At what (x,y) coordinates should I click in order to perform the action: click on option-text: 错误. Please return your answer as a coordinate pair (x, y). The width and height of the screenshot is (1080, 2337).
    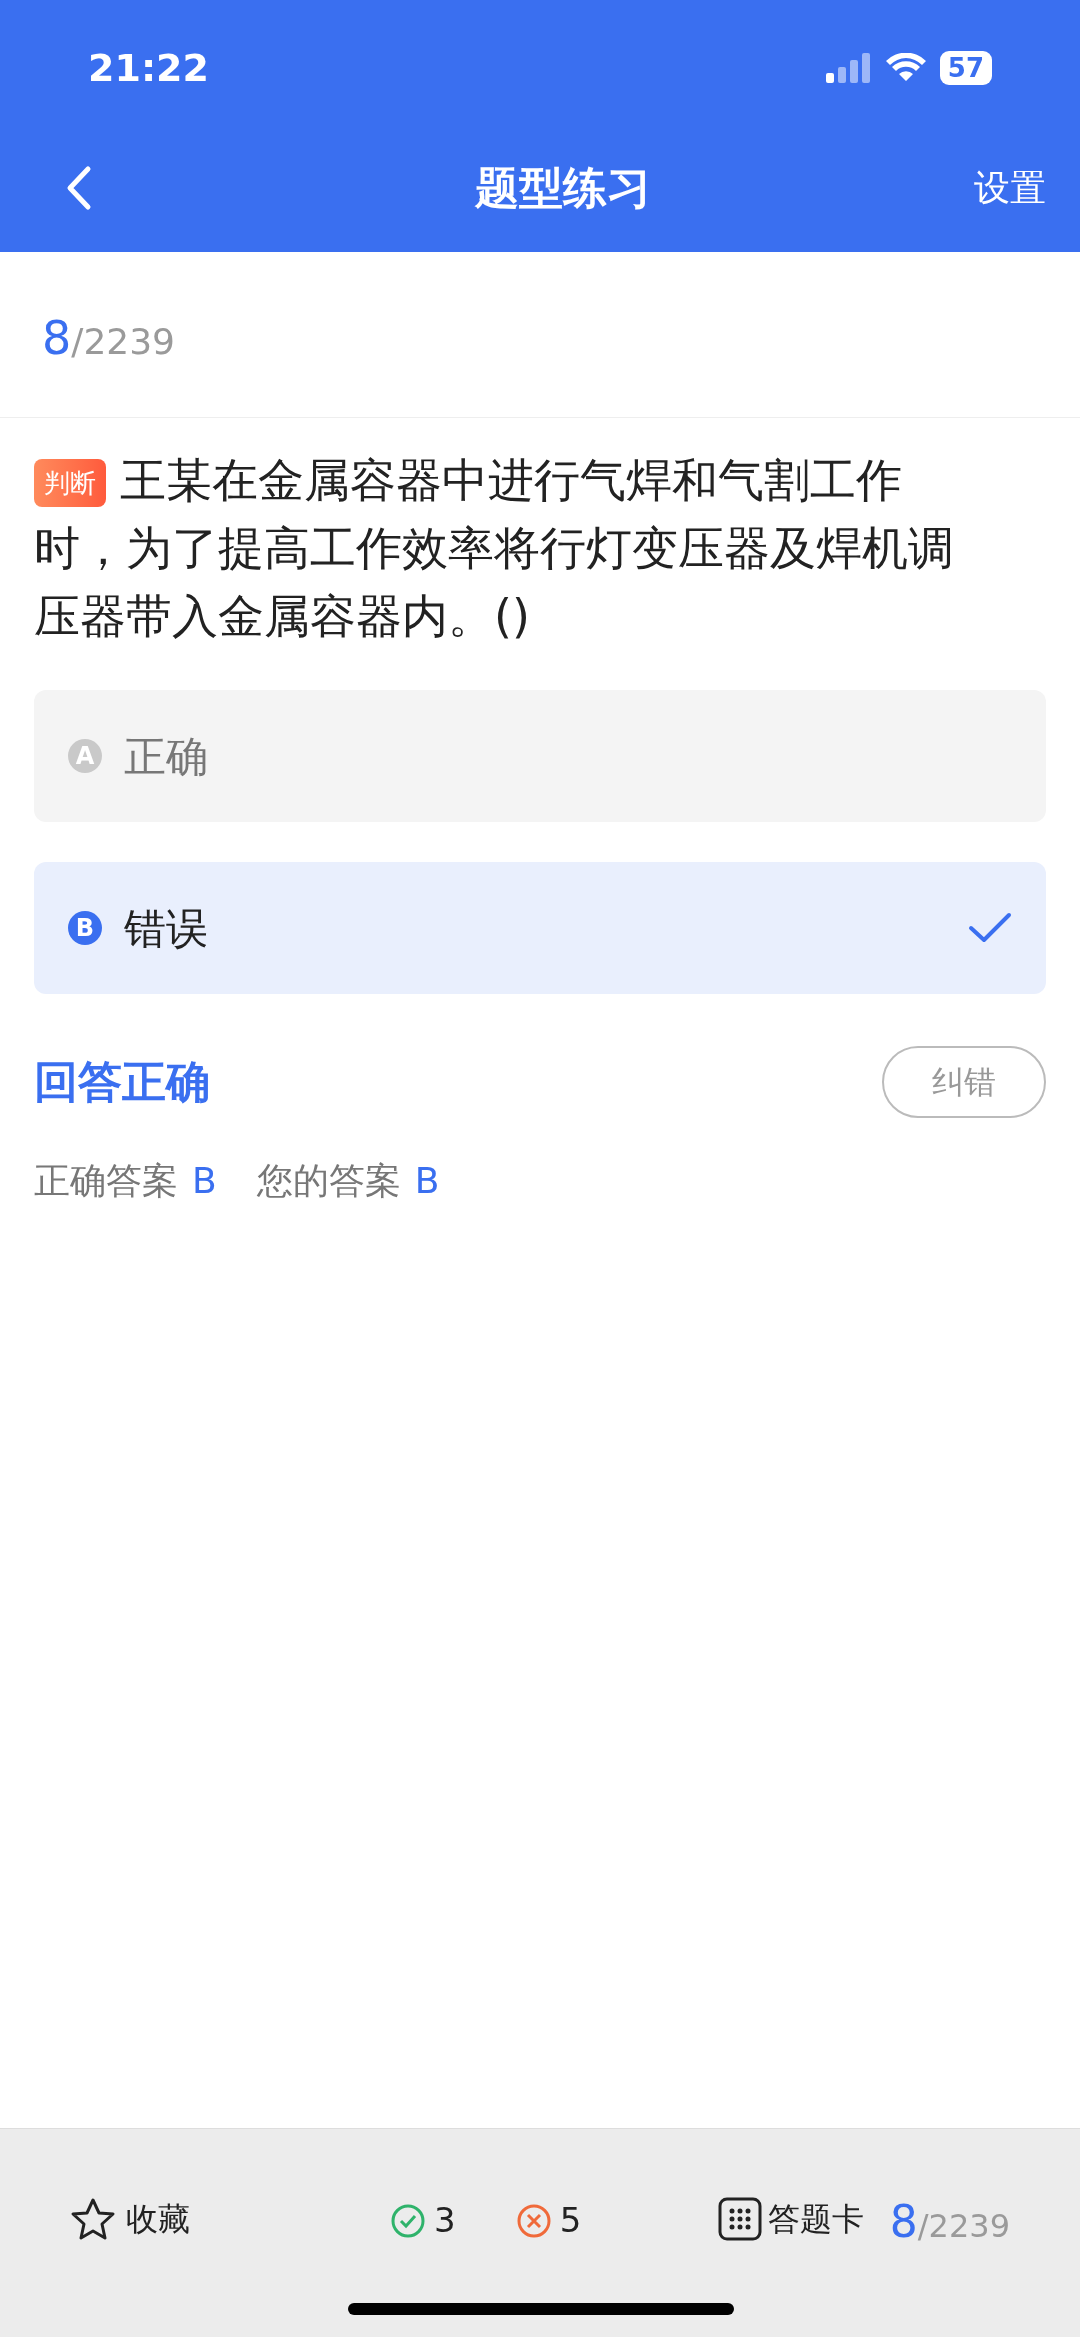
    Looking at the image, I should click on (166, 928).